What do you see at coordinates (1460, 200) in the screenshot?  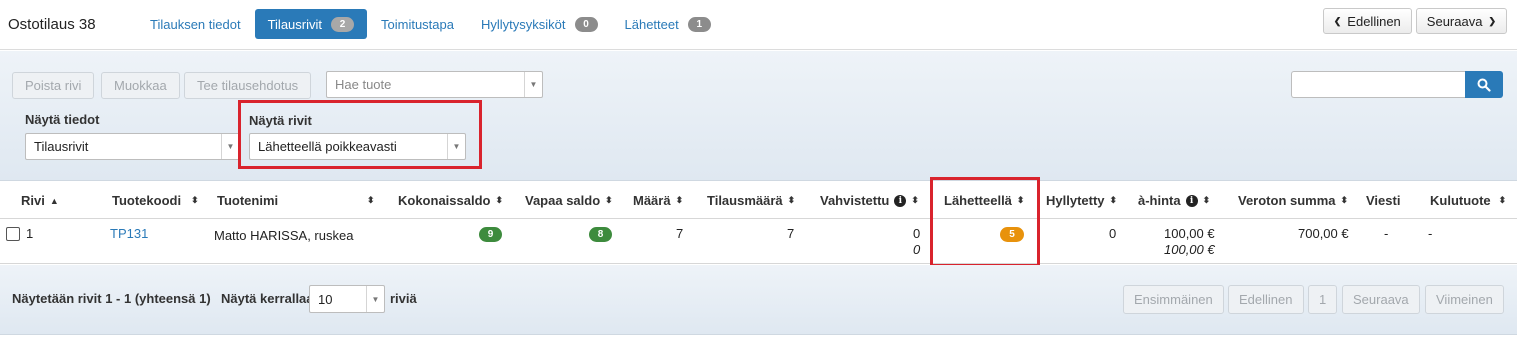 I see `column-label: Kulutuote` at bounding box center [1460, 200].